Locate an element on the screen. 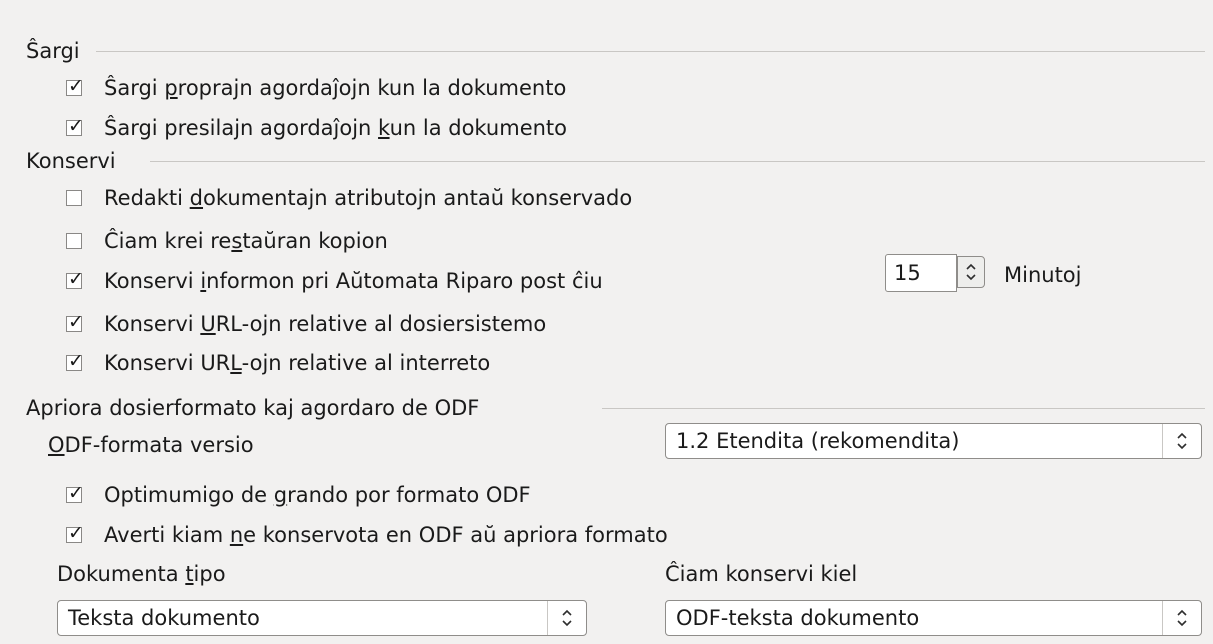 The image size is (1213, 644). document-type-label: Dokumenta tipo is located at coordinates (141, 574).